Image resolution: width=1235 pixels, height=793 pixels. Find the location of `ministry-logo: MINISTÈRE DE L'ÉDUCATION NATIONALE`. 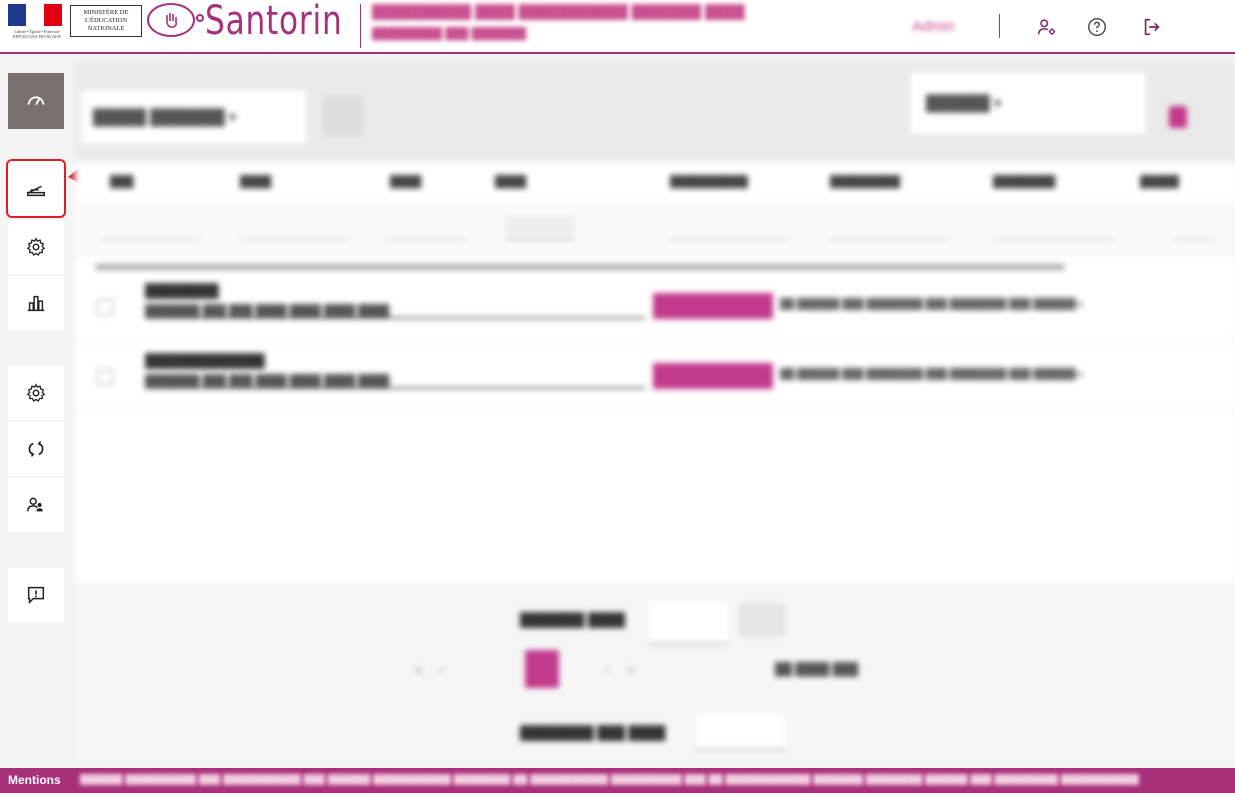

ministry-logo: MINISTÈRE DE L'ÉDUCATION NATIONALE is located at coordinates (106, 21).